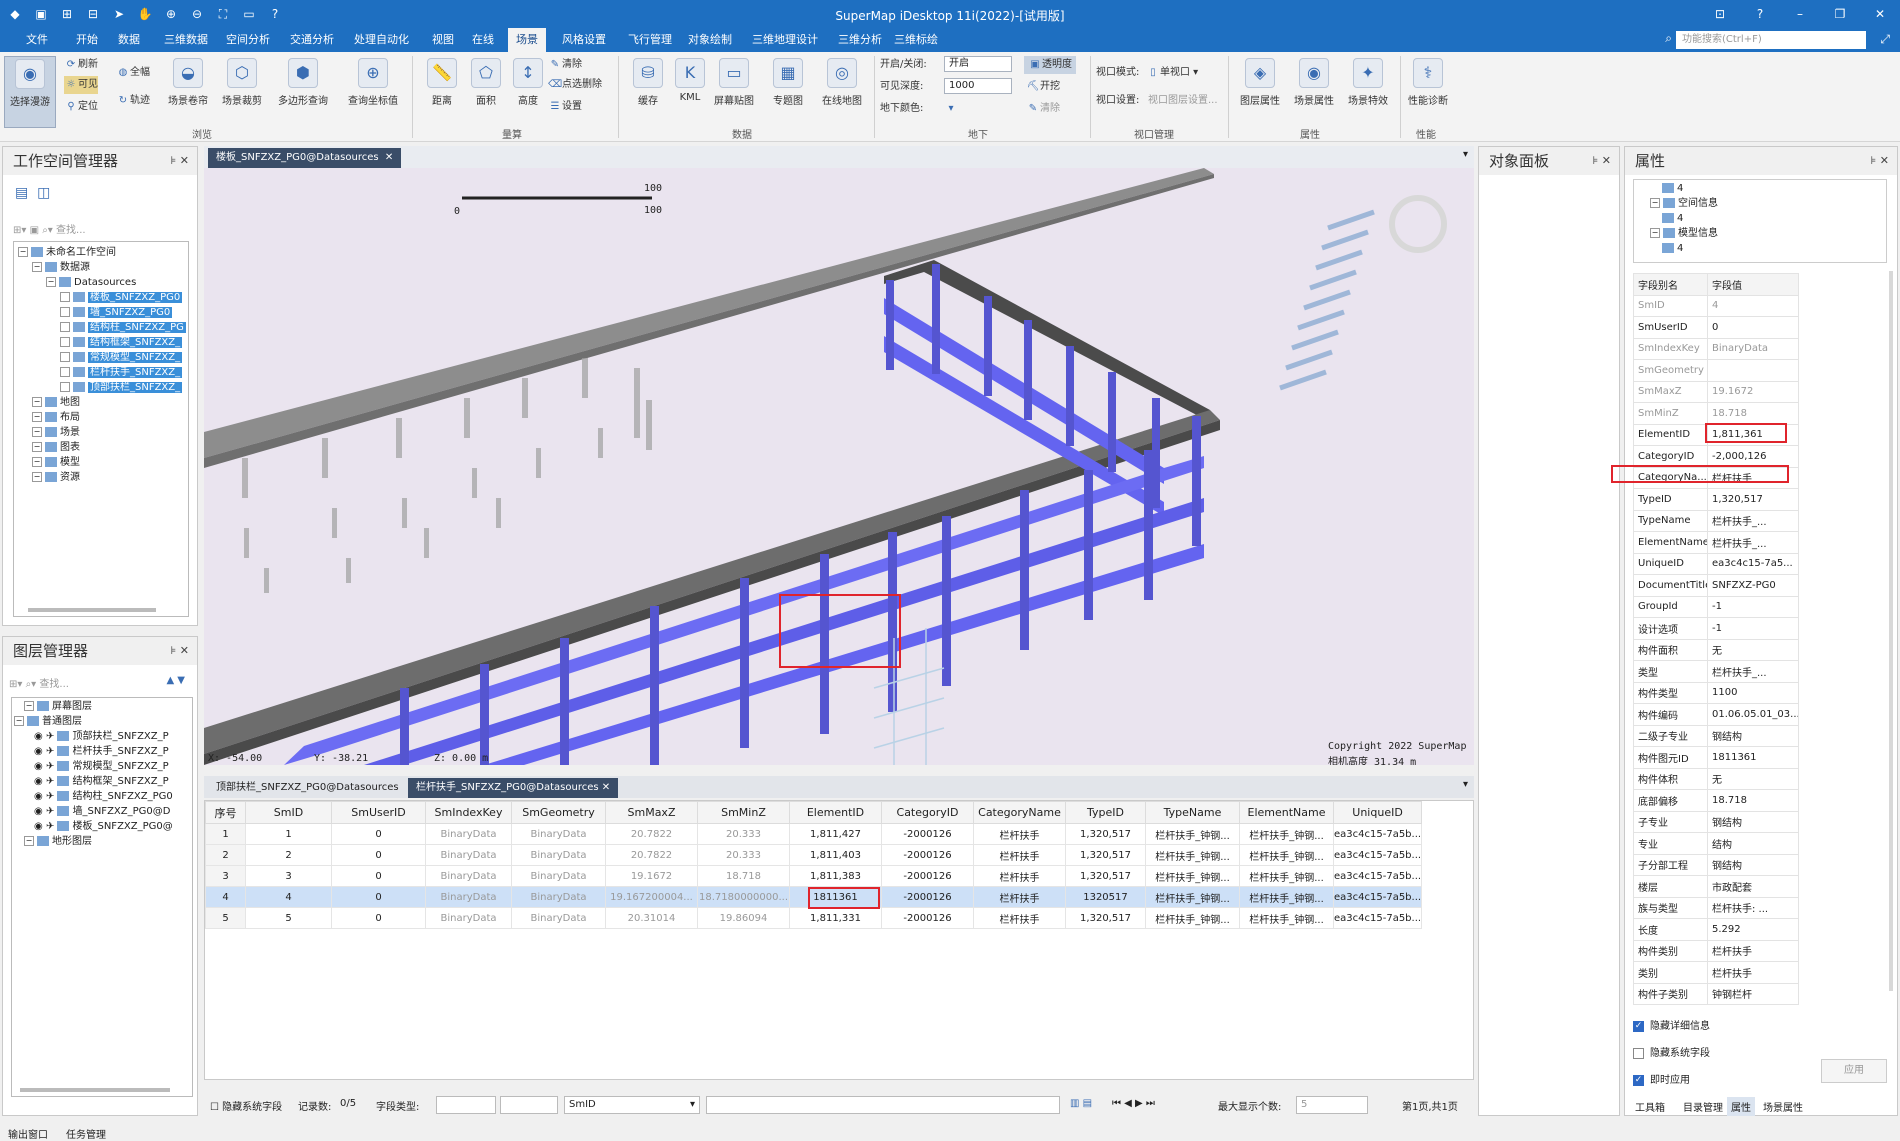 This screenshot has height=1141, width=1900. What do you see at coordinates (1716, 413) in the screenshot?
I see `prop-row: SmMinZ 18.718` at bounding box center [1716, 413].